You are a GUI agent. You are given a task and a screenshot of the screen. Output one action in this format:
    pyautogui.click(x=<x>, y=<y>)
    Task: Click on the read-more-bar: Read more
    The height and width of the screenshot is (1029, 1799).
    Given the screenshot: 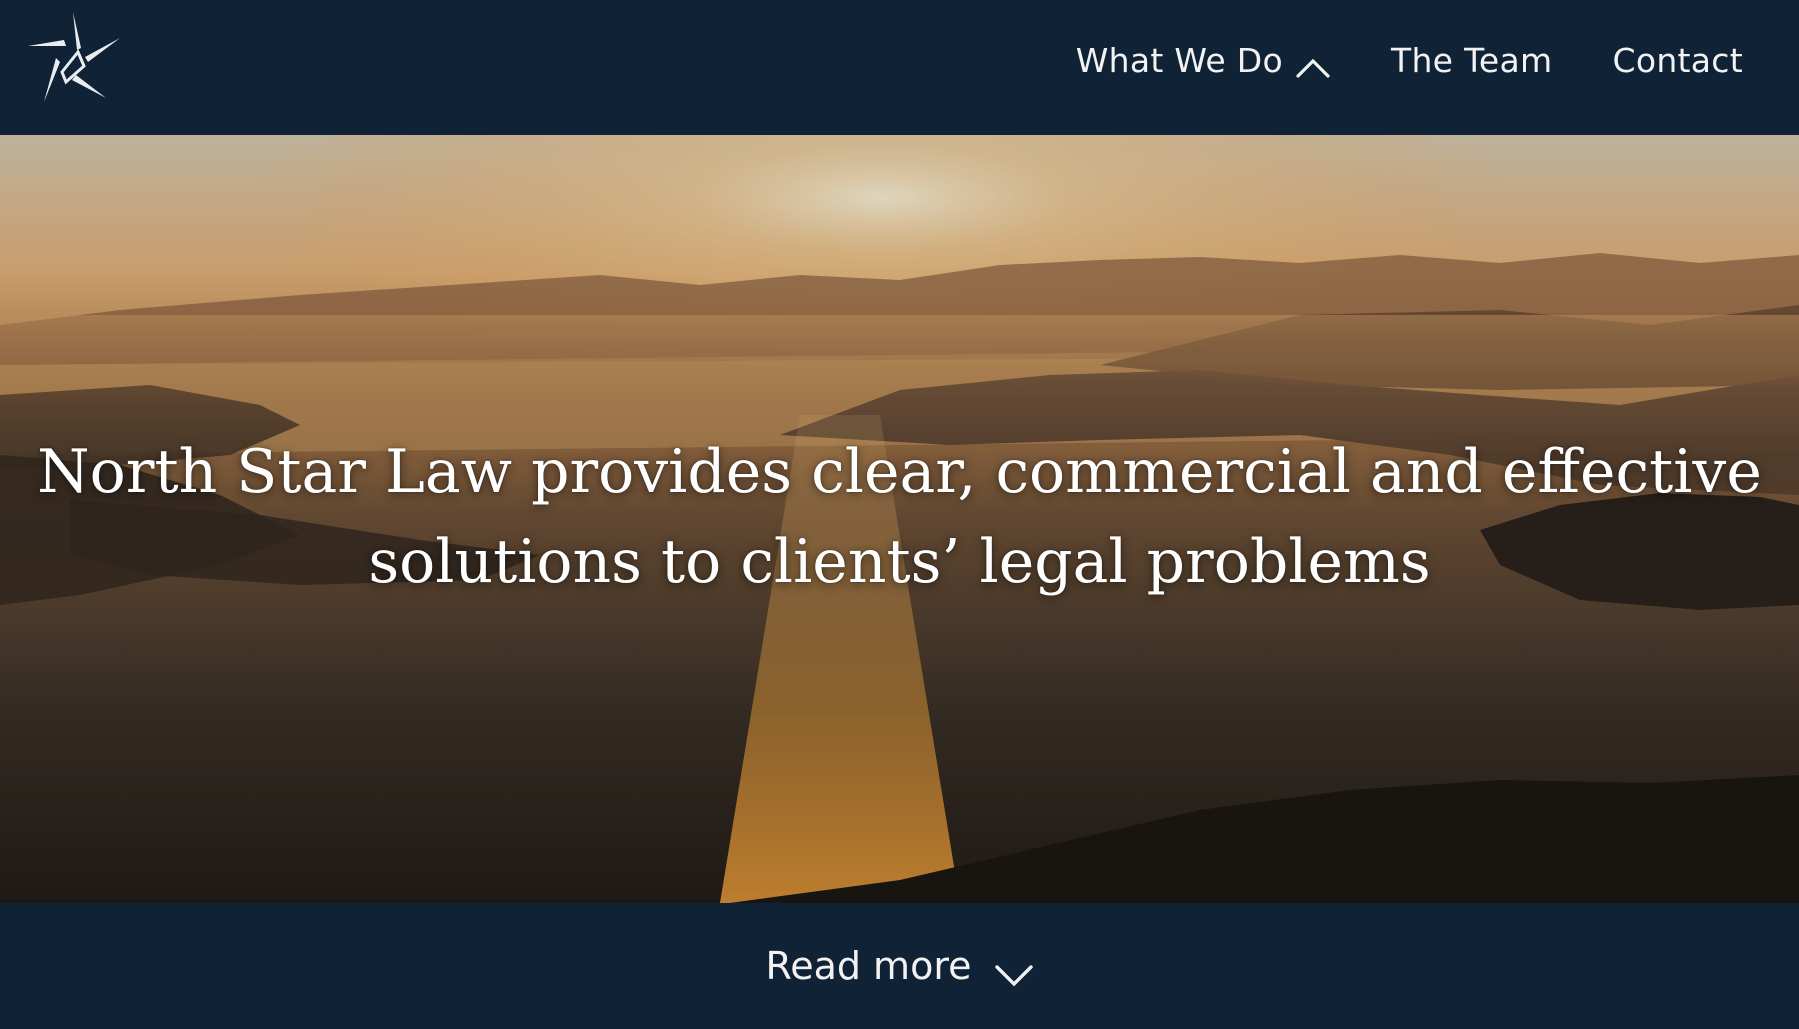 What is the action you would take?
    pyautogui.click(x=899, y=966)
    